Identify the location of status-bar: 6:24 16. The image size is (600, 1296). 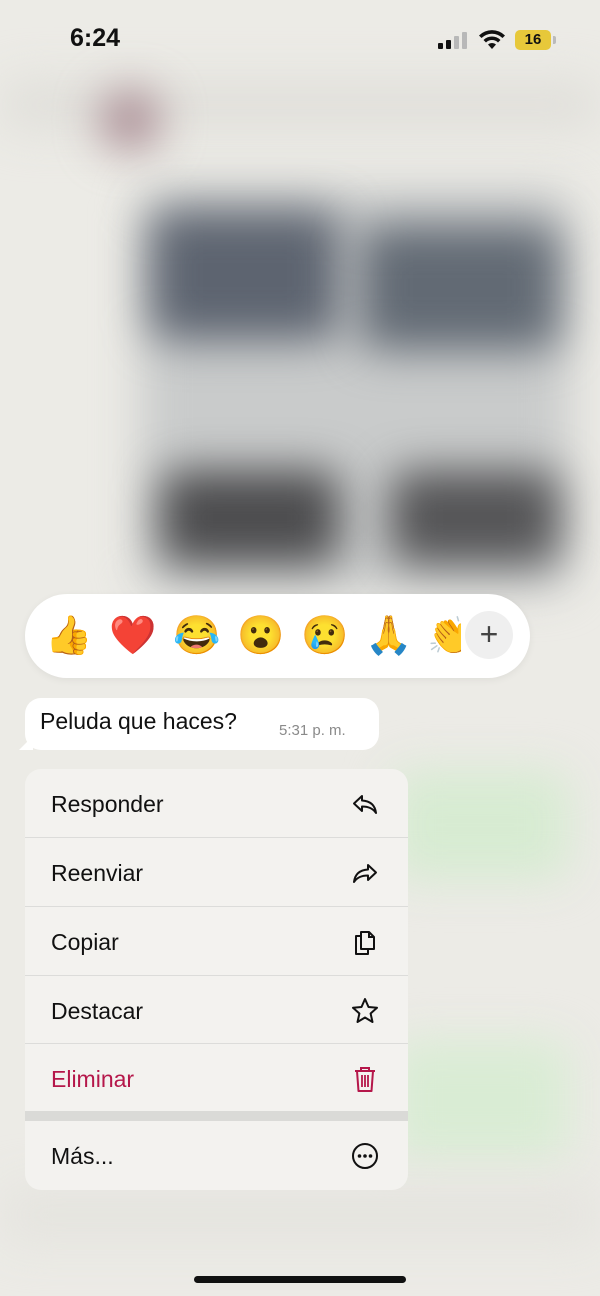
(300, 40).